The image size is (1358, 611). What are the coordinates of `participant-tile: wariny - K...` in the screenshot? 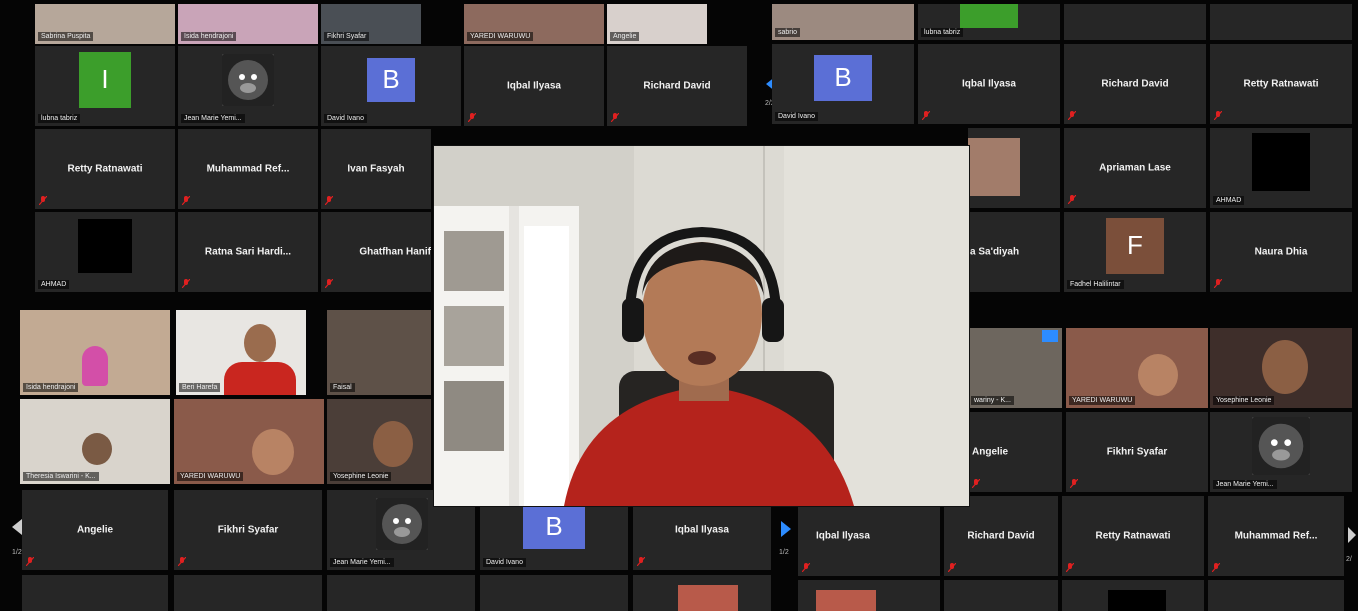 It's located at (1015, 368).